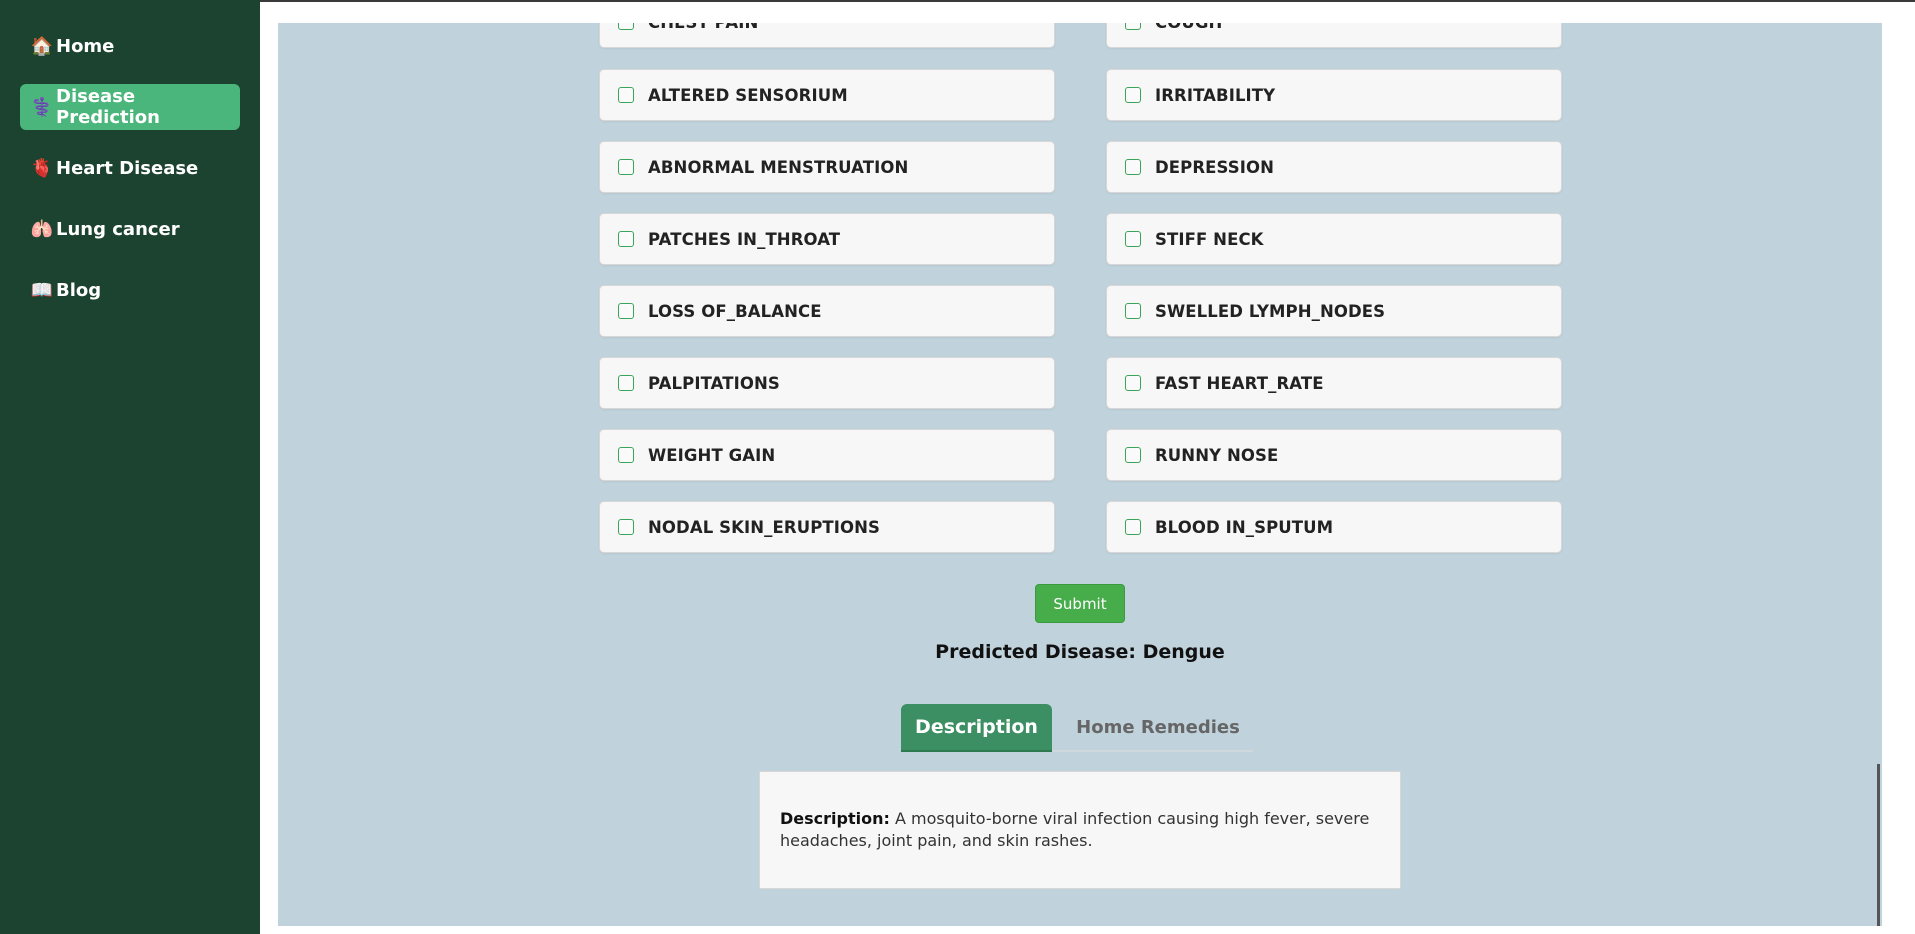  What do you see at coordinates (712, 455) in the screenshot?
I see `symptom-label: WEIGHT GAIN` at bounding box center [712, 455].